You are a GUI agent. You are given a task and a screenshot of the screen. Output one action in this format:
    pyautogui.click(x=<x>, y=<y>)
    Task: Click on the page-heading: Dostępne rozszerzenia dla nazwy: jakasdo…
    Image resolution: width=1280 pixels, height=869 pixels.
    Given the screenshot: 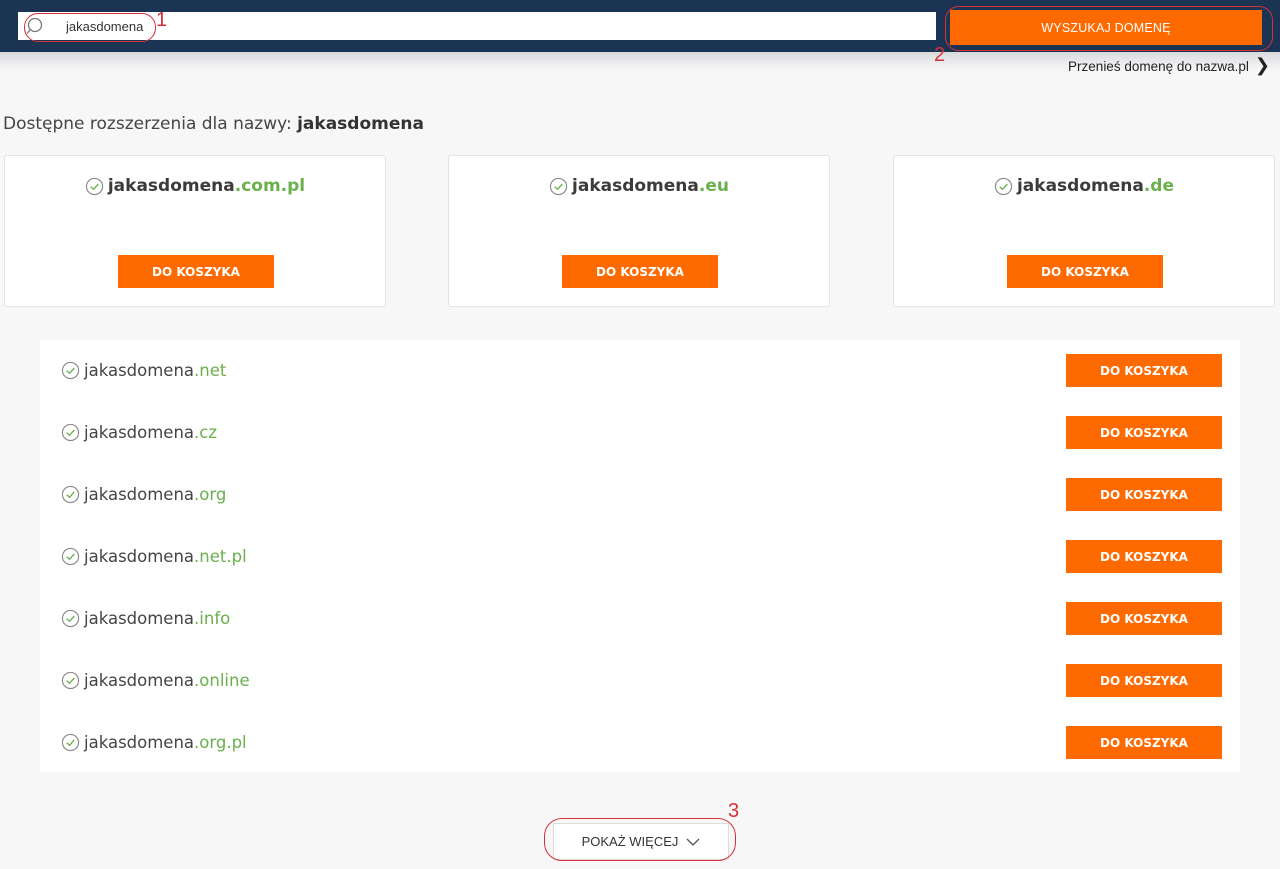 What is the action you would take?
    pyautogui.click(x=213, y=124)
    